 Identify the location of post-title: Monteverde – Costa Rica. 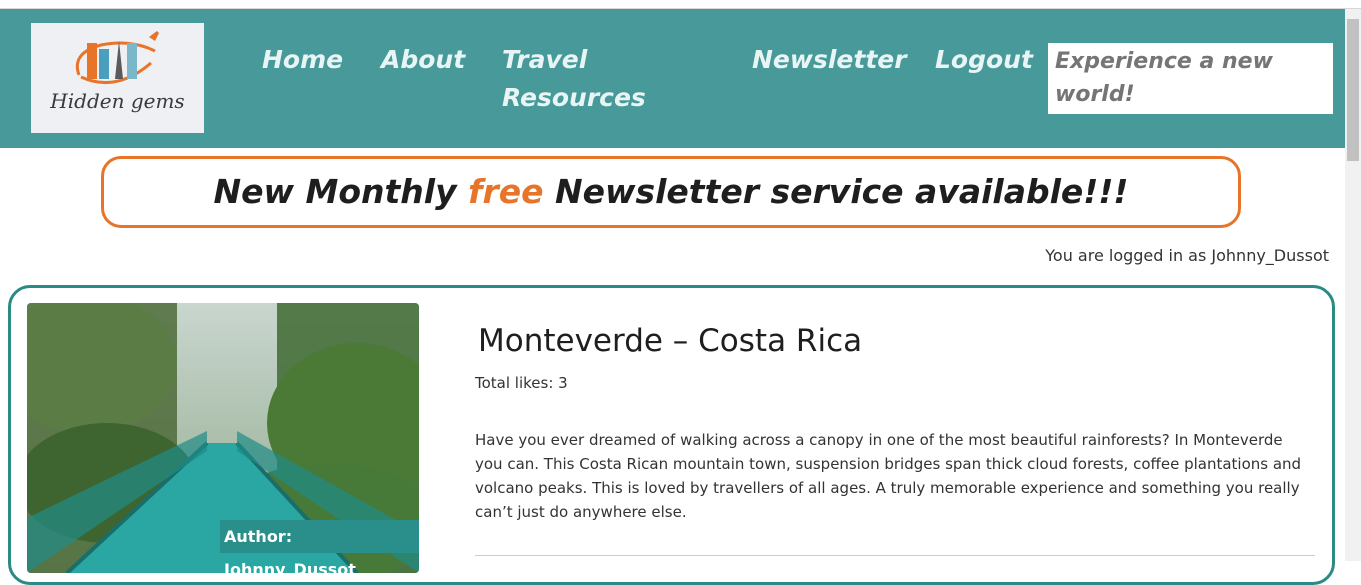
(670, 341).